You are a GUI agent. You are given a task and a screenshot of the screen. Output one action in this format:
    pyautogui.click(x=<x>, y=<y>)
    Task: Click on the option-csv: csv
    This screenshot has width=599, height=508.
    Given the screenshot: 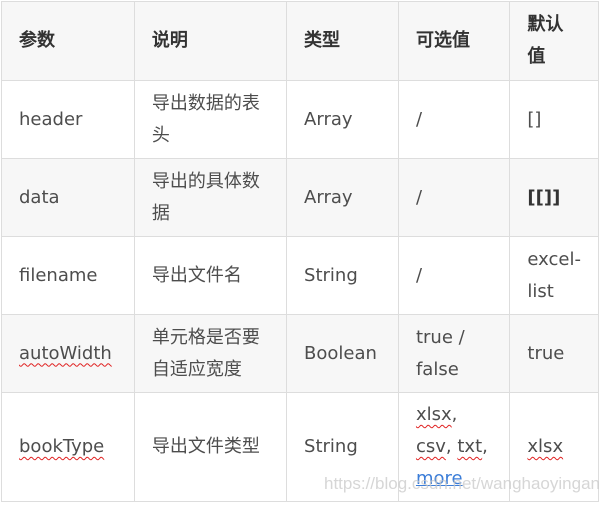 What is the action you would take?
    pyautogui.click(x=430, y=446)
    